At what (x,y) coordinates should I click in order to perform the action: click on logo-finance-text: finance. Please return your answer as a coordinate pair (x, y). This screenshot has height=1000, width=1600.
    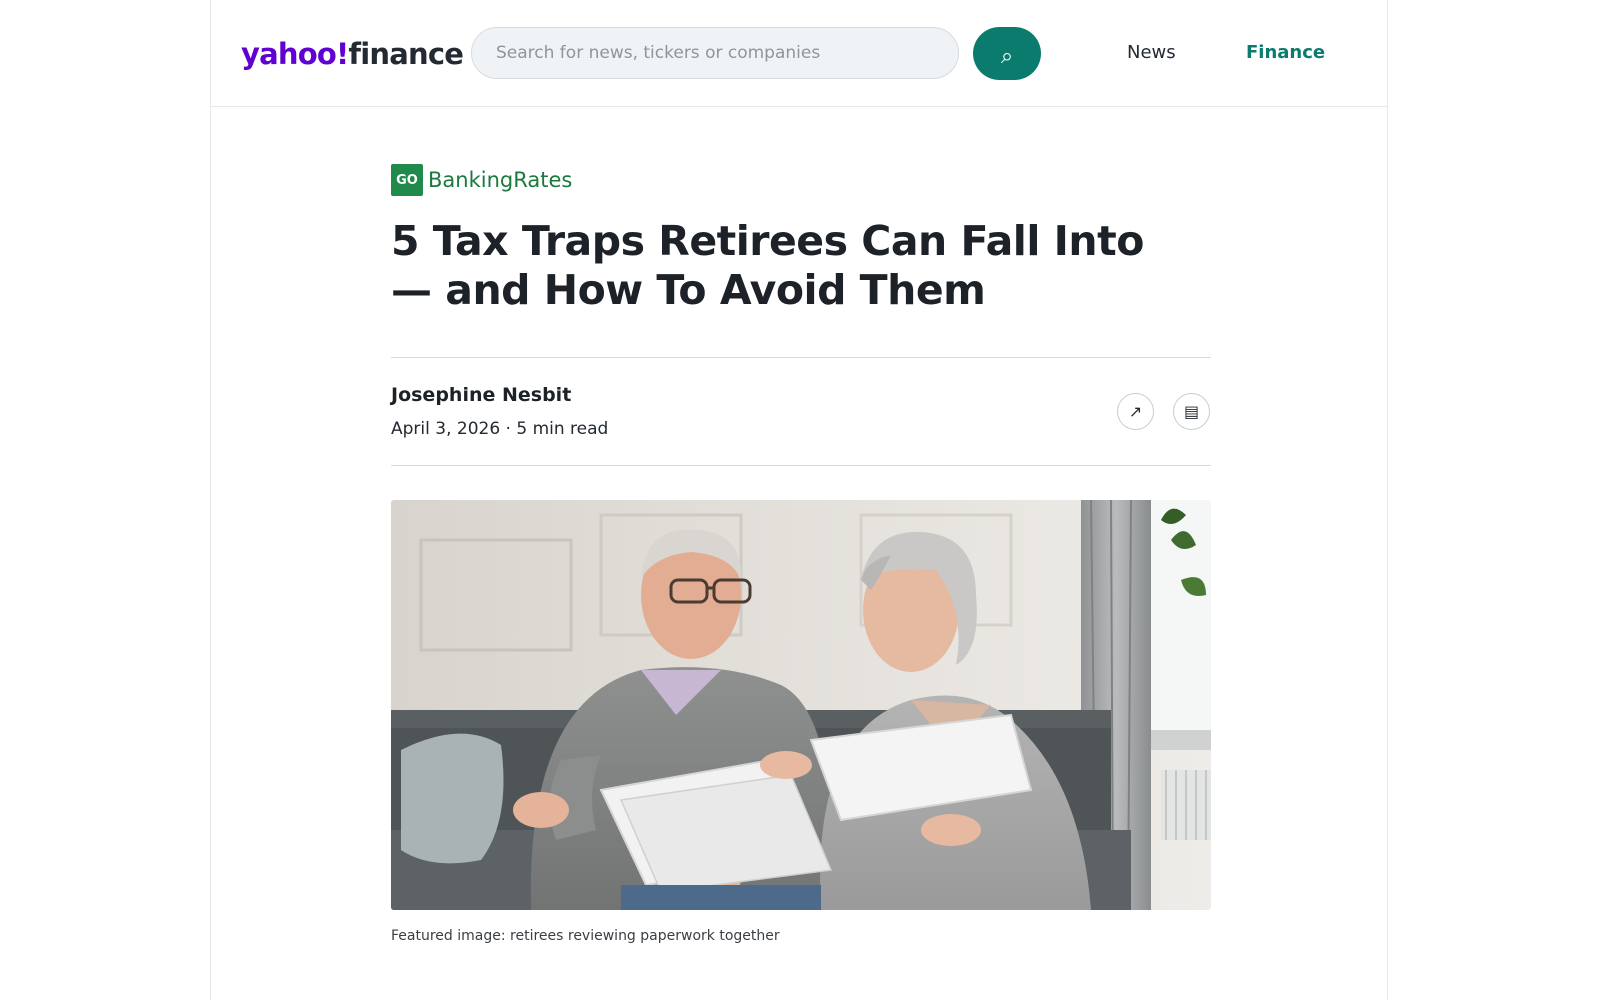
    Looking at the image, I should click on (406, 54).